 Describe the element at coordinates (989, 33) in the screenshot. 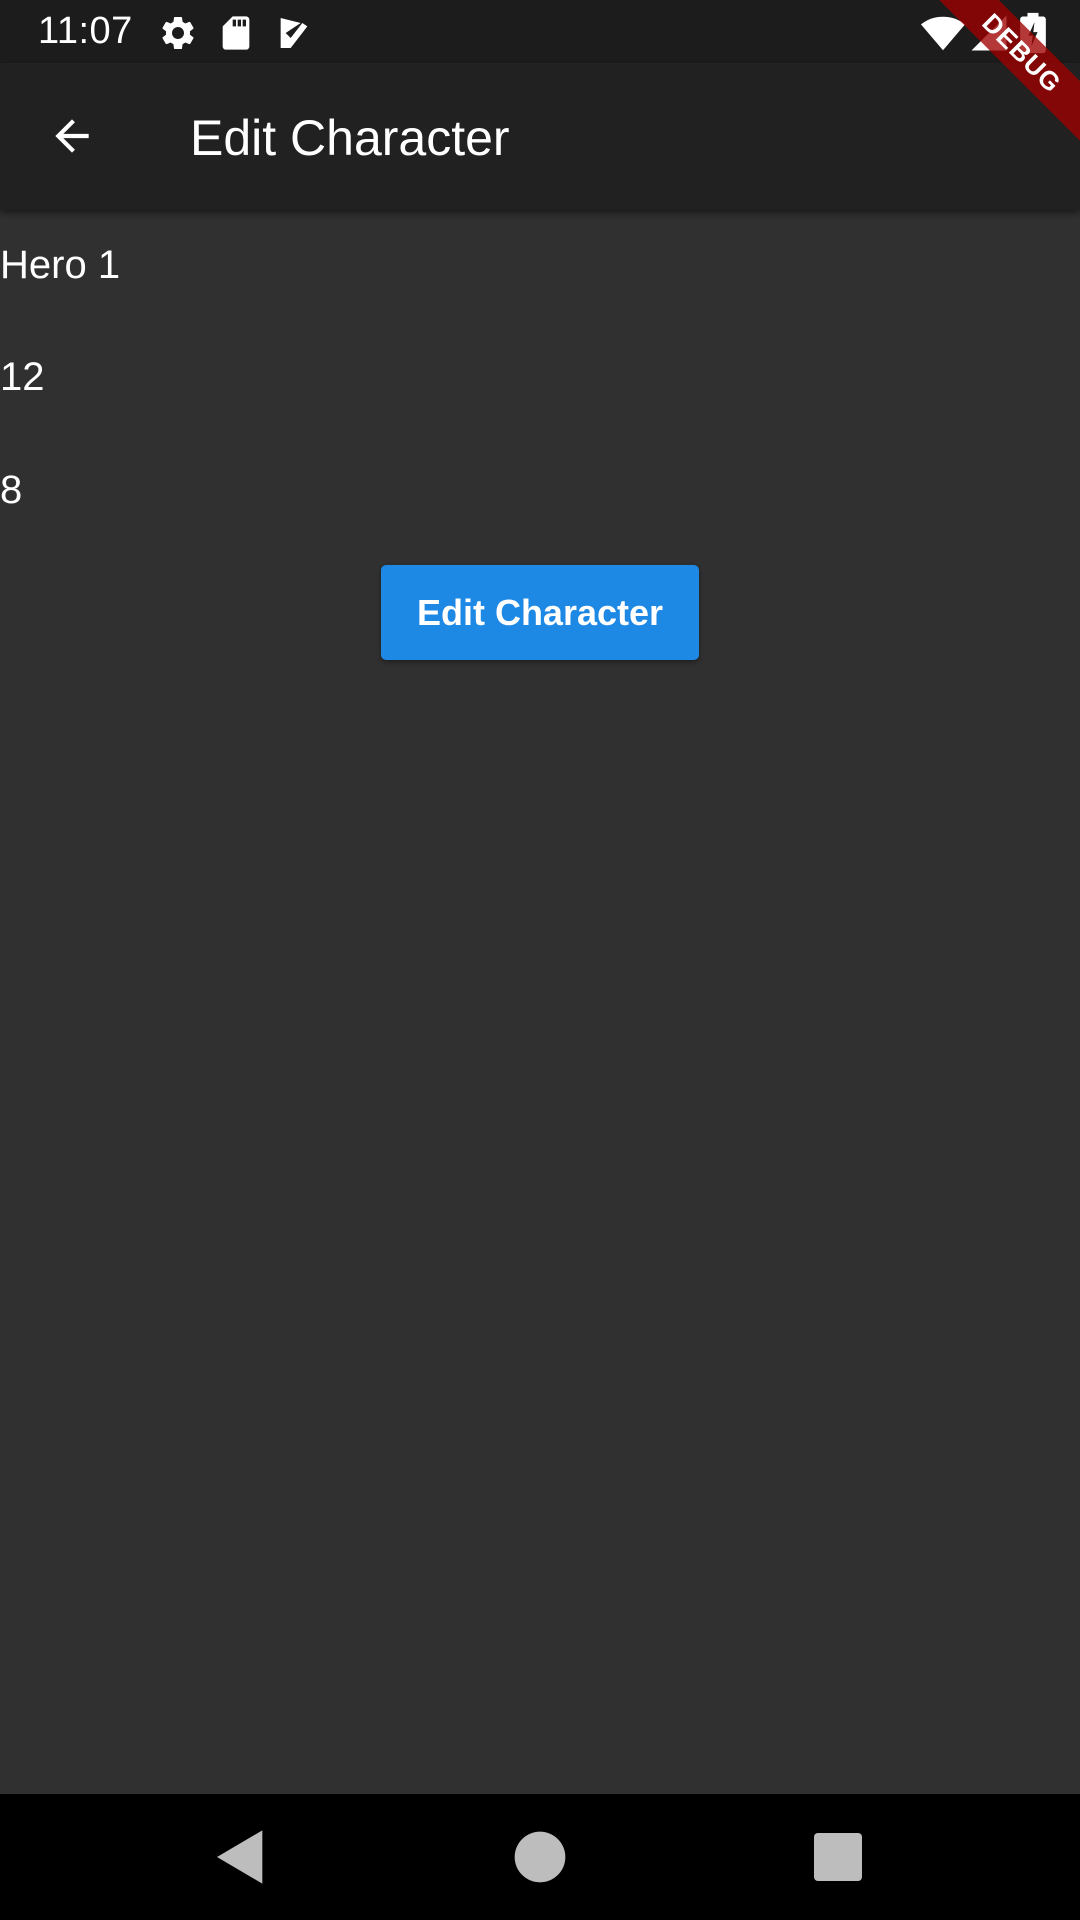

I see `cell-signal-icon` at that location.